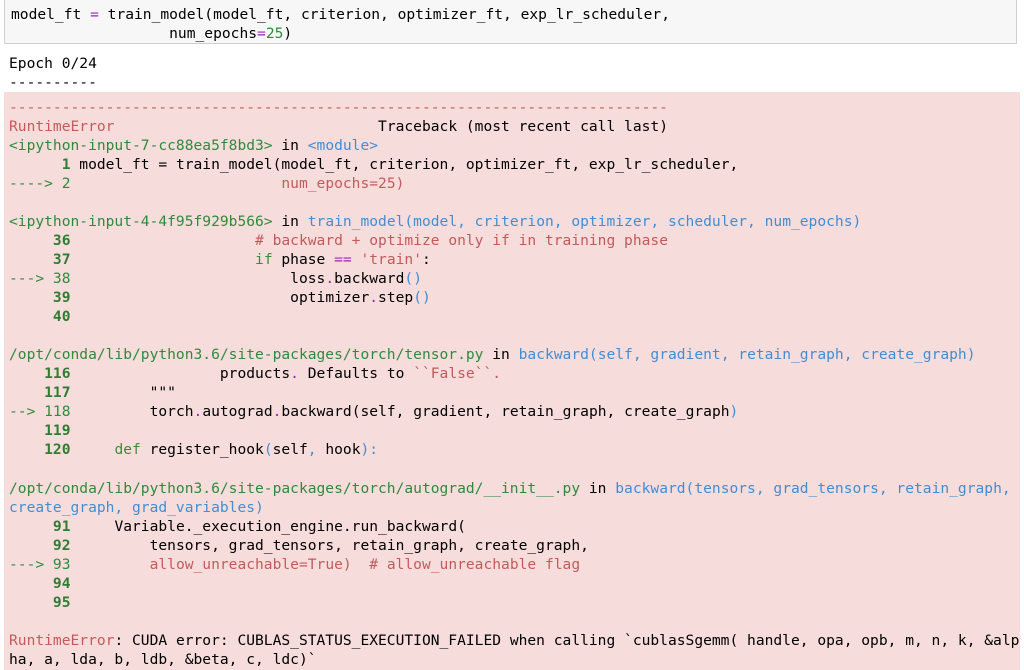 The image size is (1024, 670). I want to click on line-number: 120, so click(40, 449).